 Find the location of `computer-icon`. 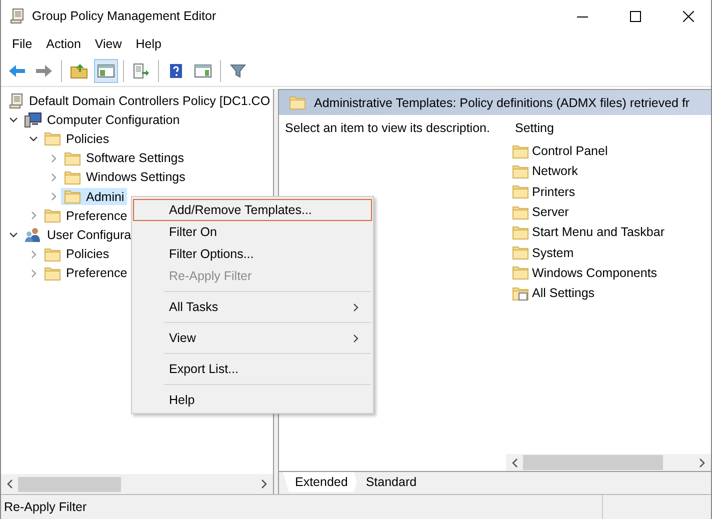

computer-icon is located at coordinates (33, 120).